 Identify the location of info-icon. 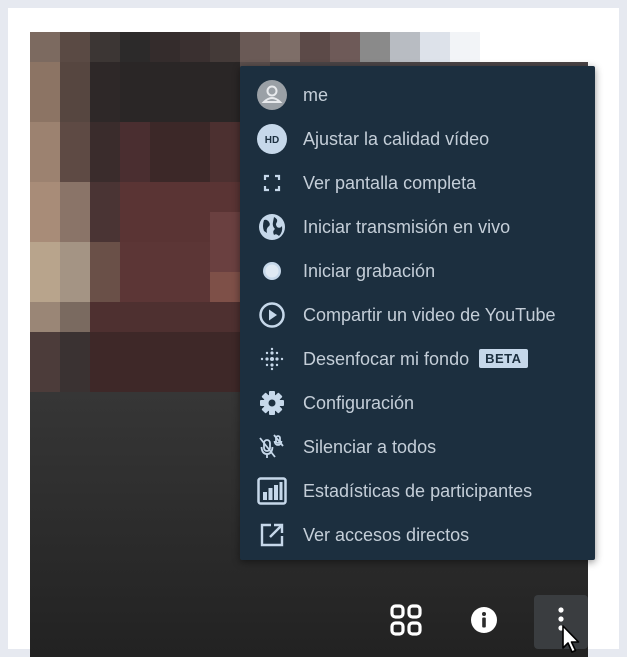
(484, 622).